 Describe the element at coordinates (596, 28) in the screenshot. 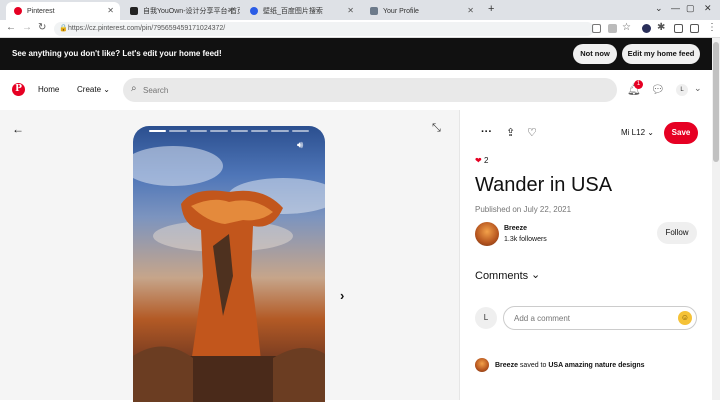

I see `install-icon` at that location.